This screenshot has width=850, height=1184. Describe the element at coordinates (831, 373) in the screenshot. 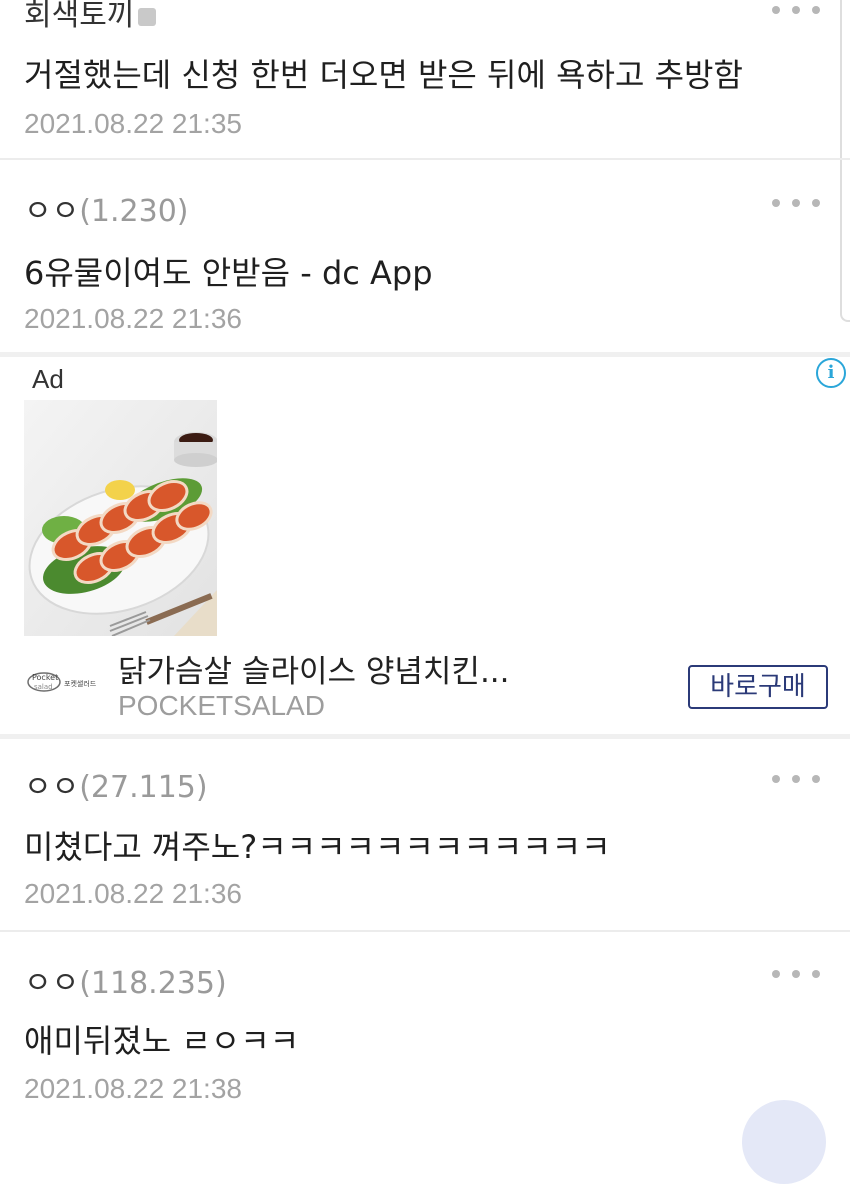

I see `info-icon: i` at that location.